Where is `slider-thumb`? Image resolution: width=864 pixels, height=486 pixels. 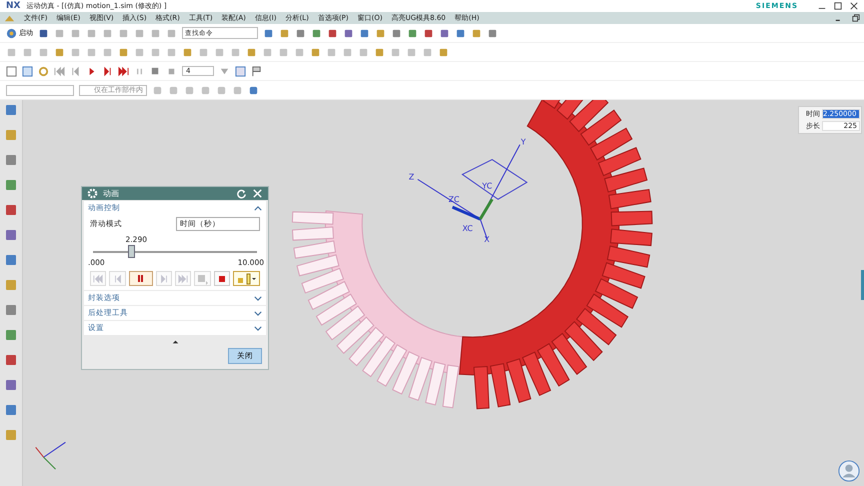 slider-thumb is located at coordinates (131, 251).